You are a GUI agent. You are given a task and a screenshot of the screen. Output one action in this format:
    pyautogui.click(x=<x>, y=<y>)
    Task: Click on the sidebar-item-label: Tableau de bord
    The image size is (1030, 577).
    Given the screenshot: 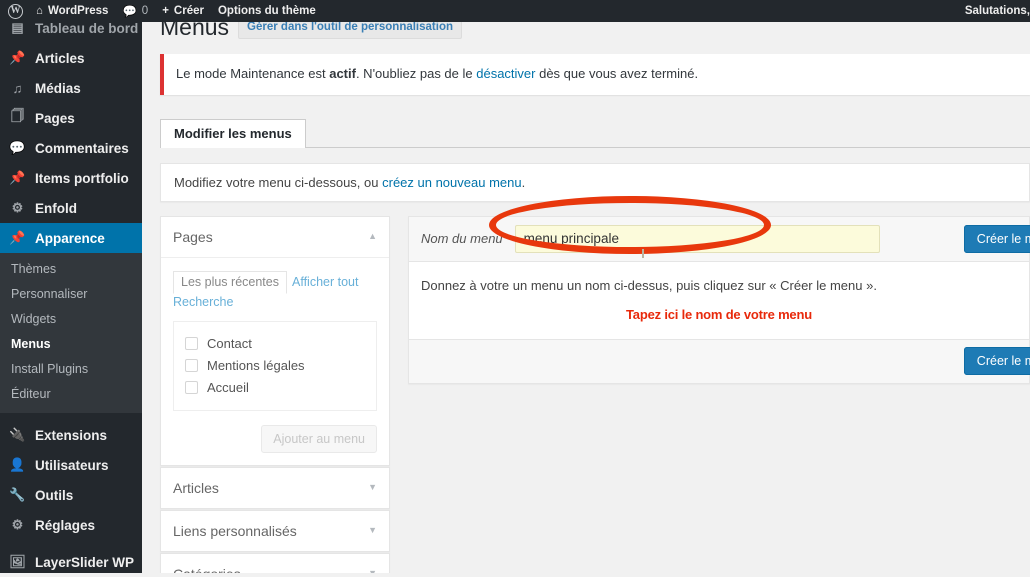 What is the action you would take?
    pyautogui.click(x=87, y=29)
    